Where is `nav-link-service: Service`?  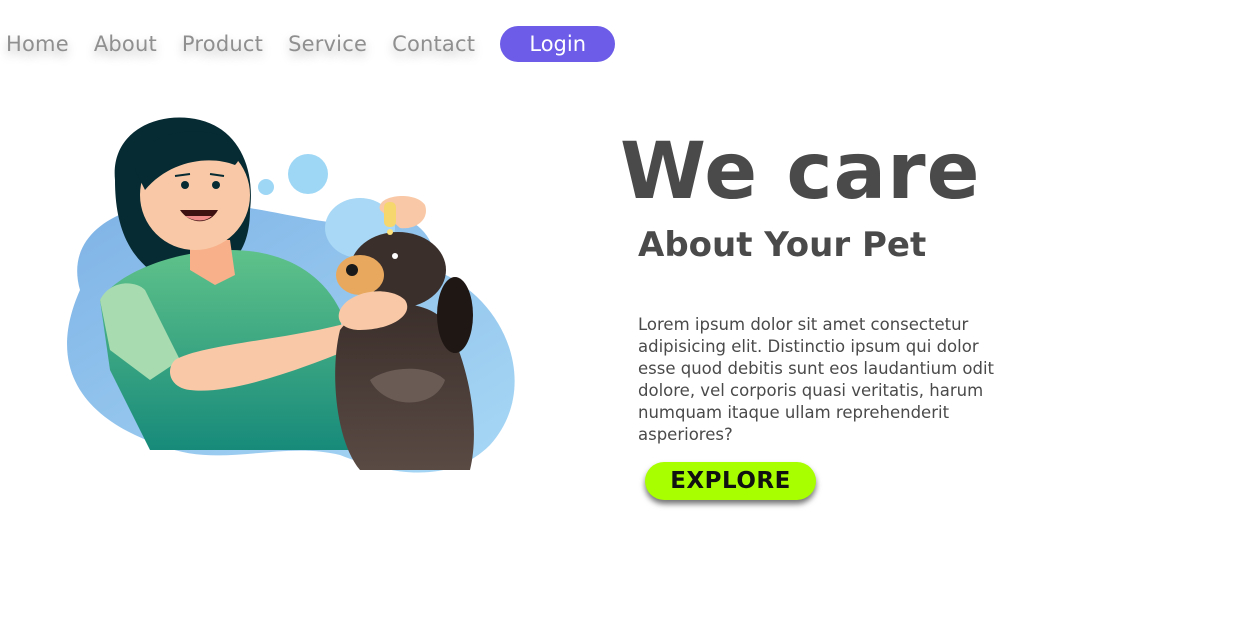
nav-link-service: Service is located at coordinates (327, 44).